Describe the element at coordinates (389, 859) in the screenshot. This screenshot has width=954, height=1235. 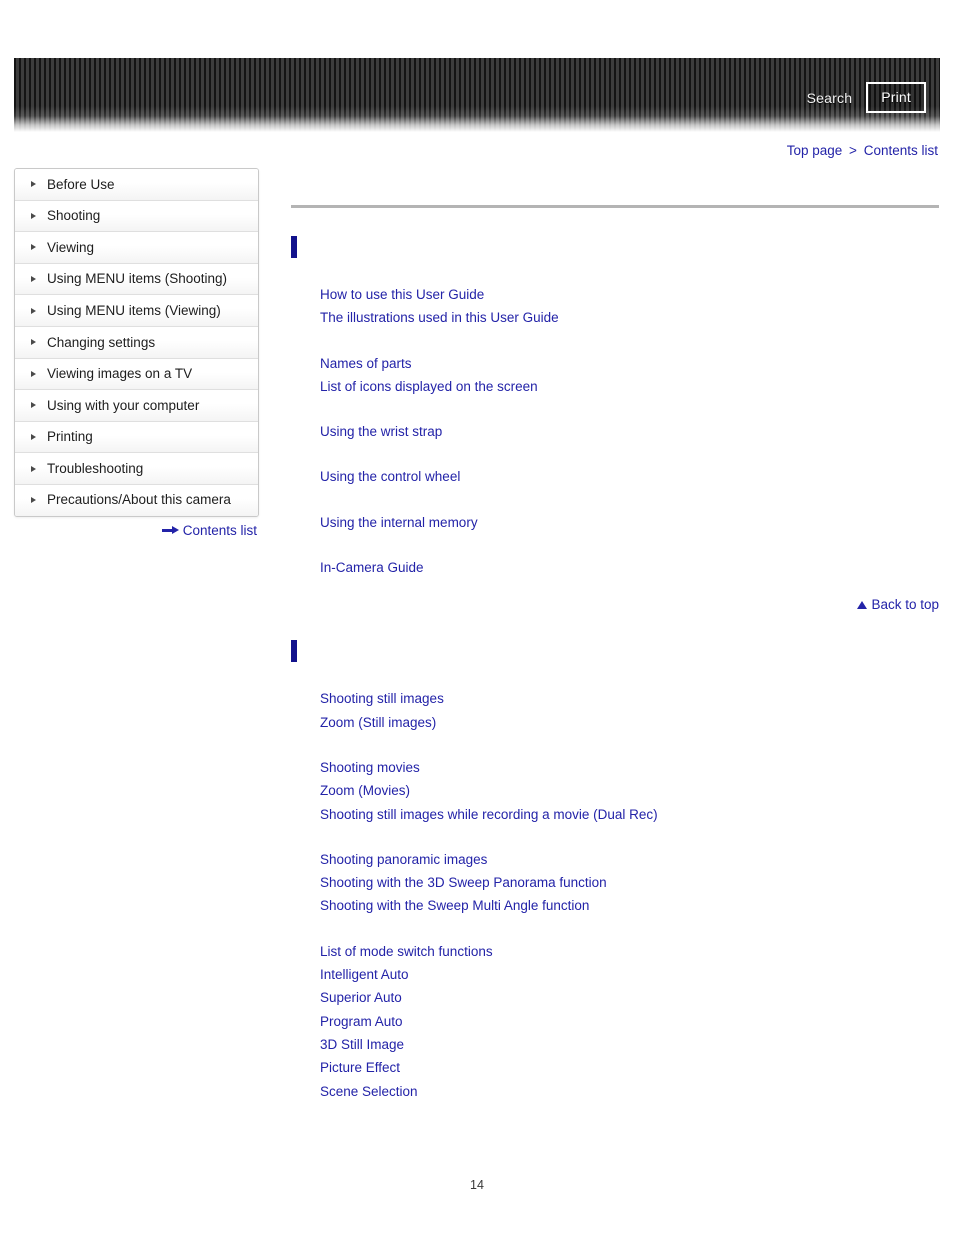
I see `content-link: Shooting panoramic images` at that location.